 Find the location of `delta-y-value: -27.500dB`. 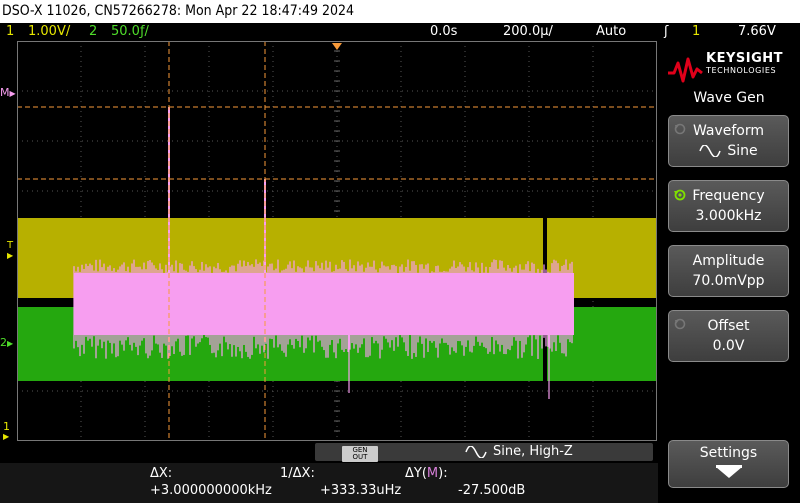

delta-y-value: -27.500dB is located at coordinates (492, 490).